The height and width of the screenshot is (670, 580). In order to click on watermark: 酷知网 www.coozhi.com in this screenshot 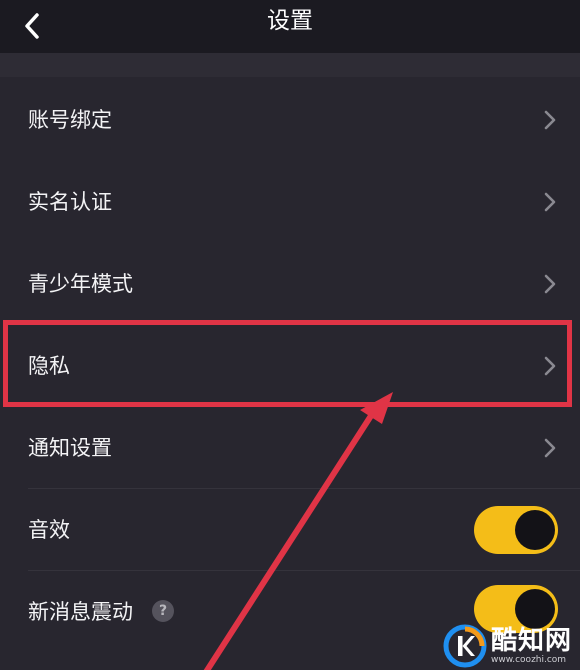, I will do `click(507, 646)`.